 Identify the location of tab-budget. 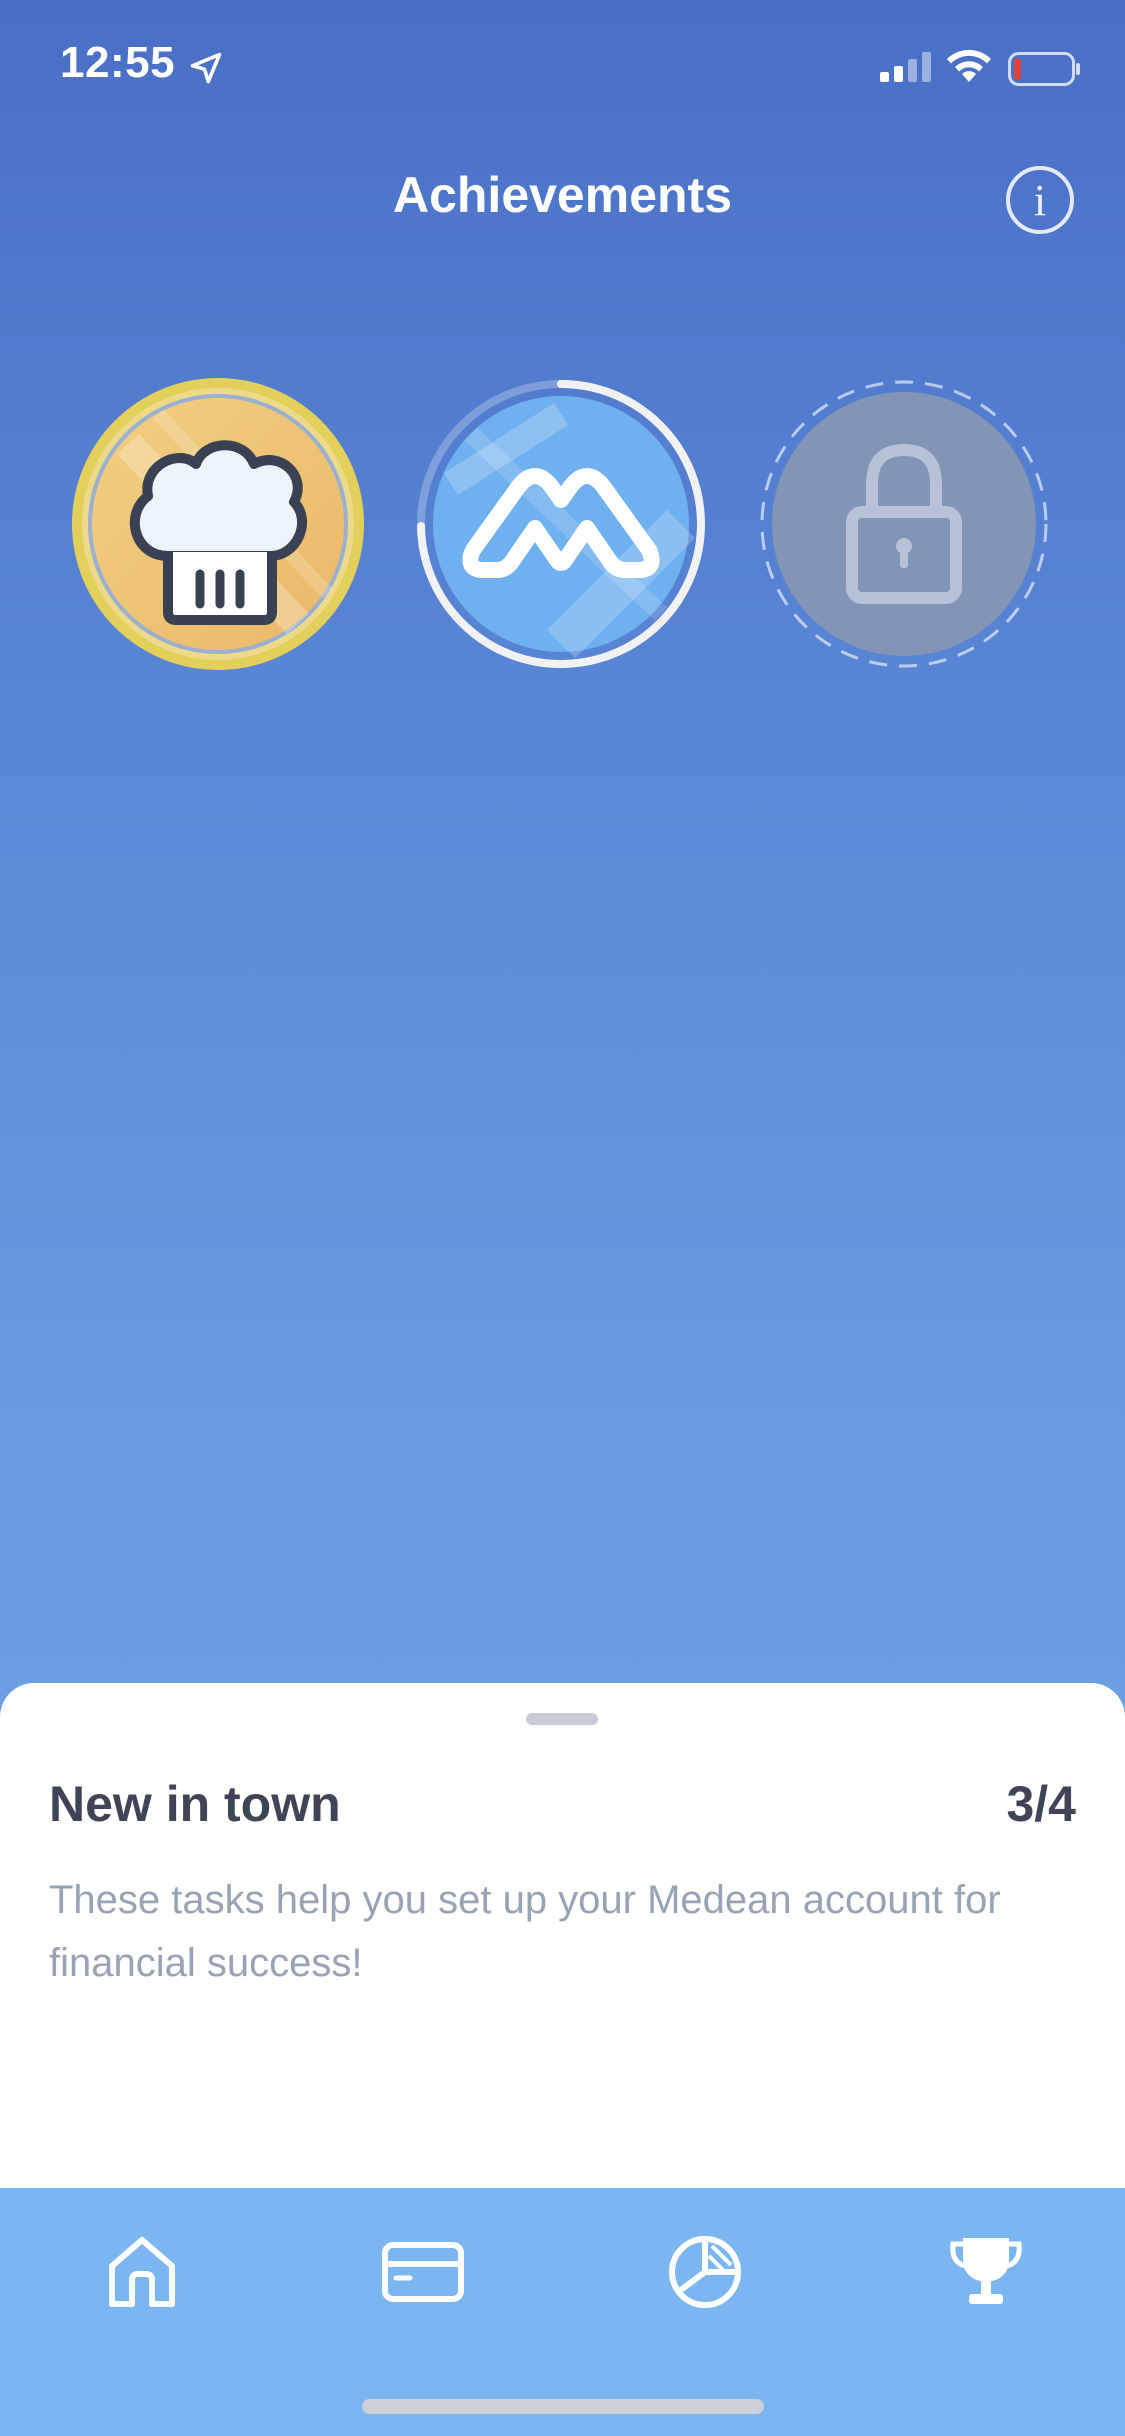
(705, 2272).